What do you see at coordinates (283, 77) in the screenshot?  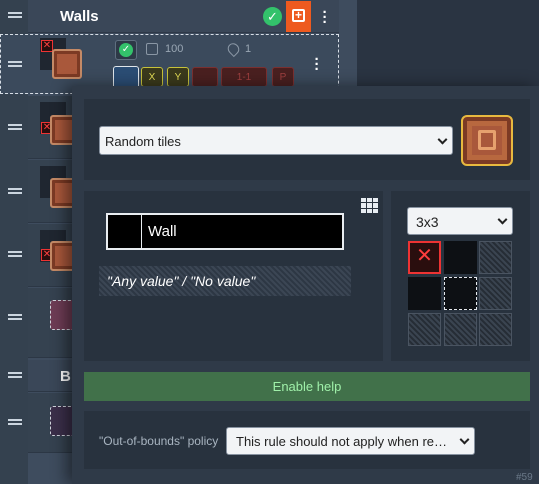 I see `perlin-toggle: P` at bounding box center [283, 77].